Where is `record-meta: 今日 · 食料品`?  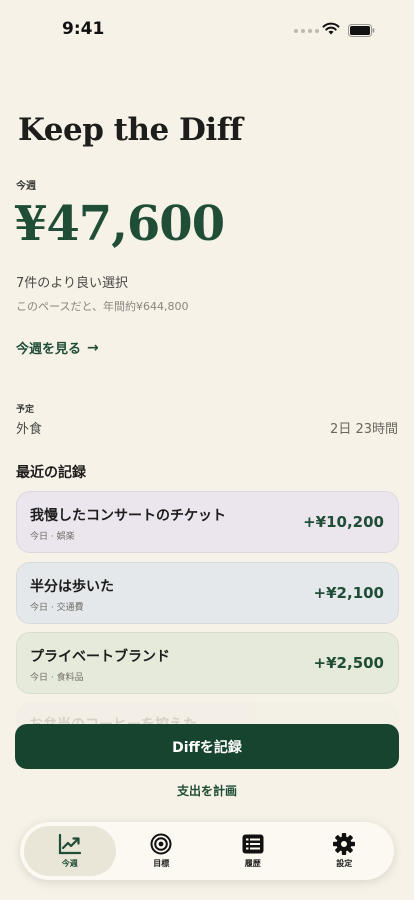 record-meta: 今日 · 食料品 is located at coordinates (57, 678).